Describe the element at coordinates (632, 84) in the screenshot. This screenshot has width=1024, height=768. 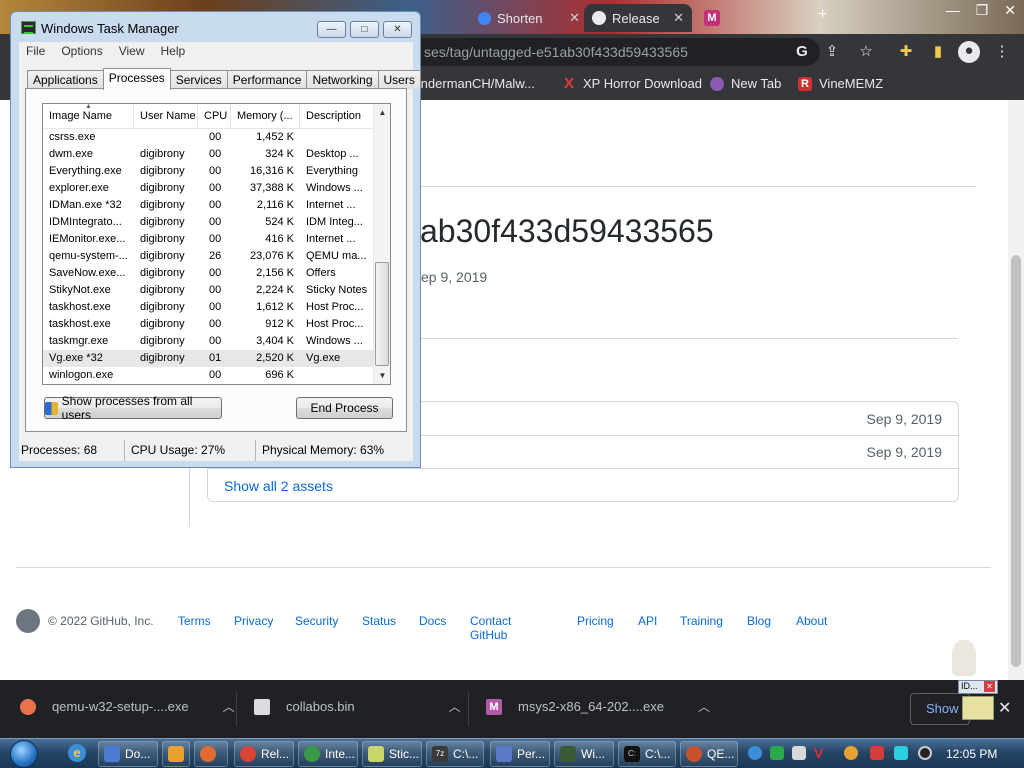
I see `bookmark-item: X XP Horror Download` at that location.